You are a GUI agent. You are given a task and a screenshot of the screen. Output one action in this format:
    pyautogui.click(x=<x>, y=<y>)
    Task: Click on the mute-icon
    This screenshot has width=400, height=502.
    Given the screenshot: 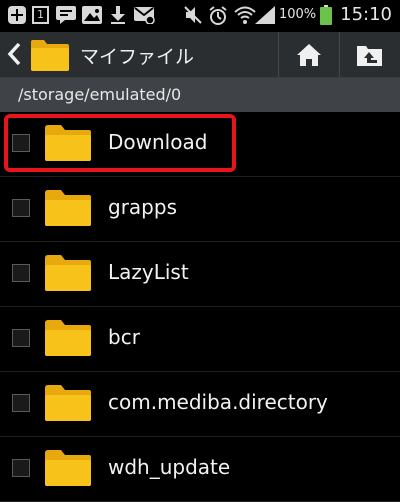 What is the action you would take?
    pyautogui.click(x=193, y=15)
    